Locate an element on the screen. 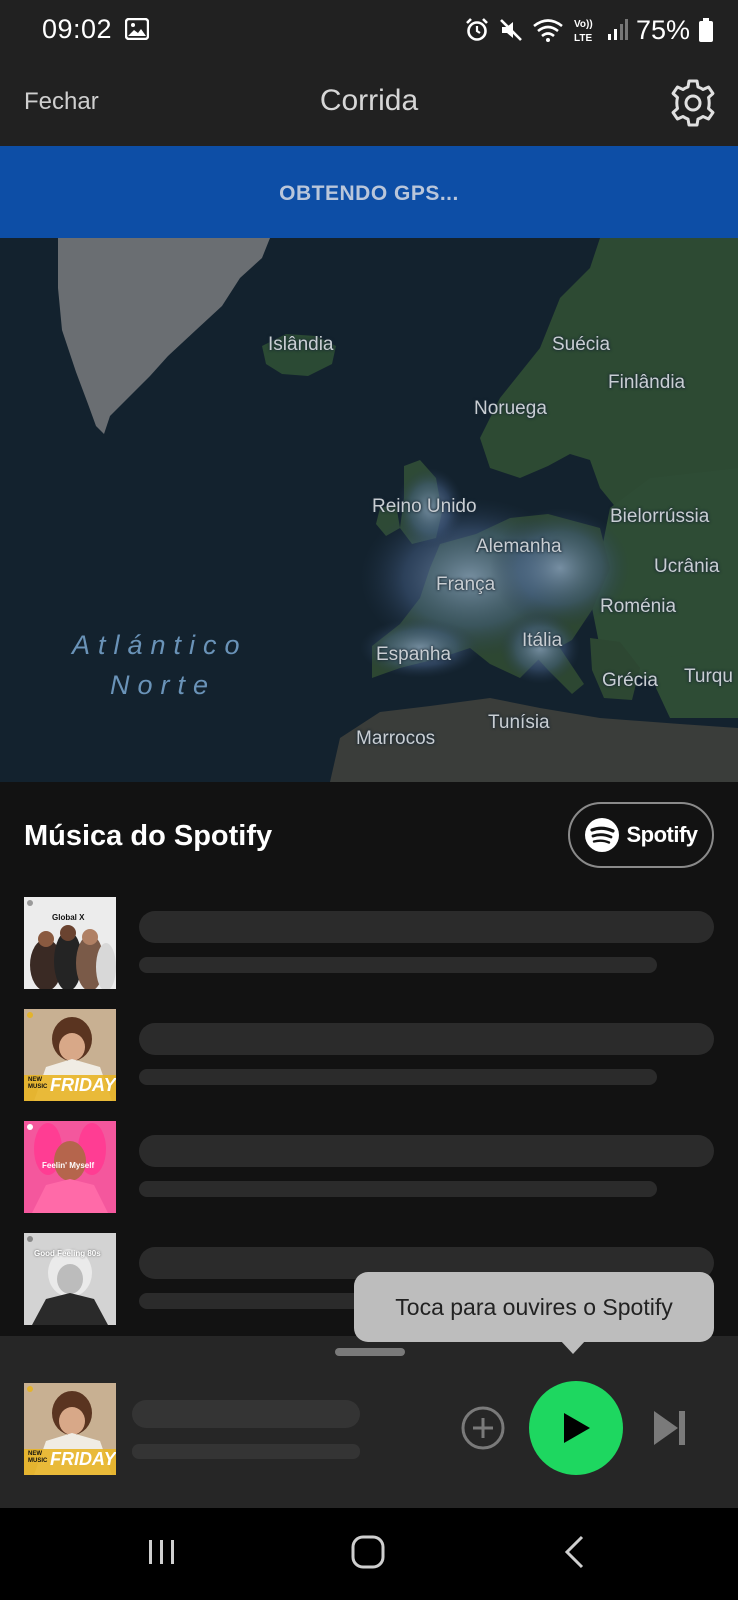 This screenshot has width=738, height=1600. map-label-franca: França is located at coordinates (466, 584).